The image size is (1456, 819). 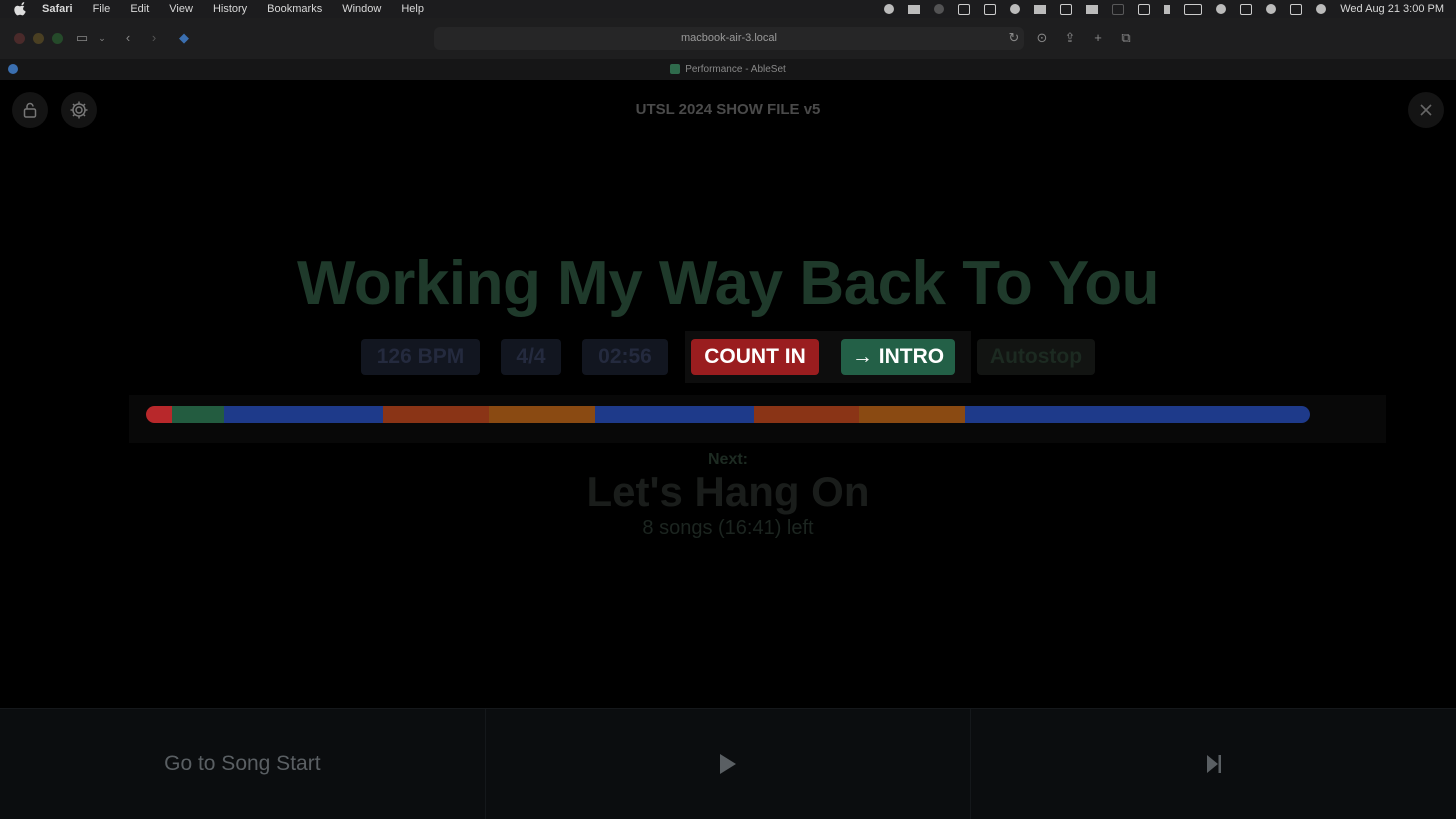 I want to click on minimize-window-button, so click(x=38, y=38).